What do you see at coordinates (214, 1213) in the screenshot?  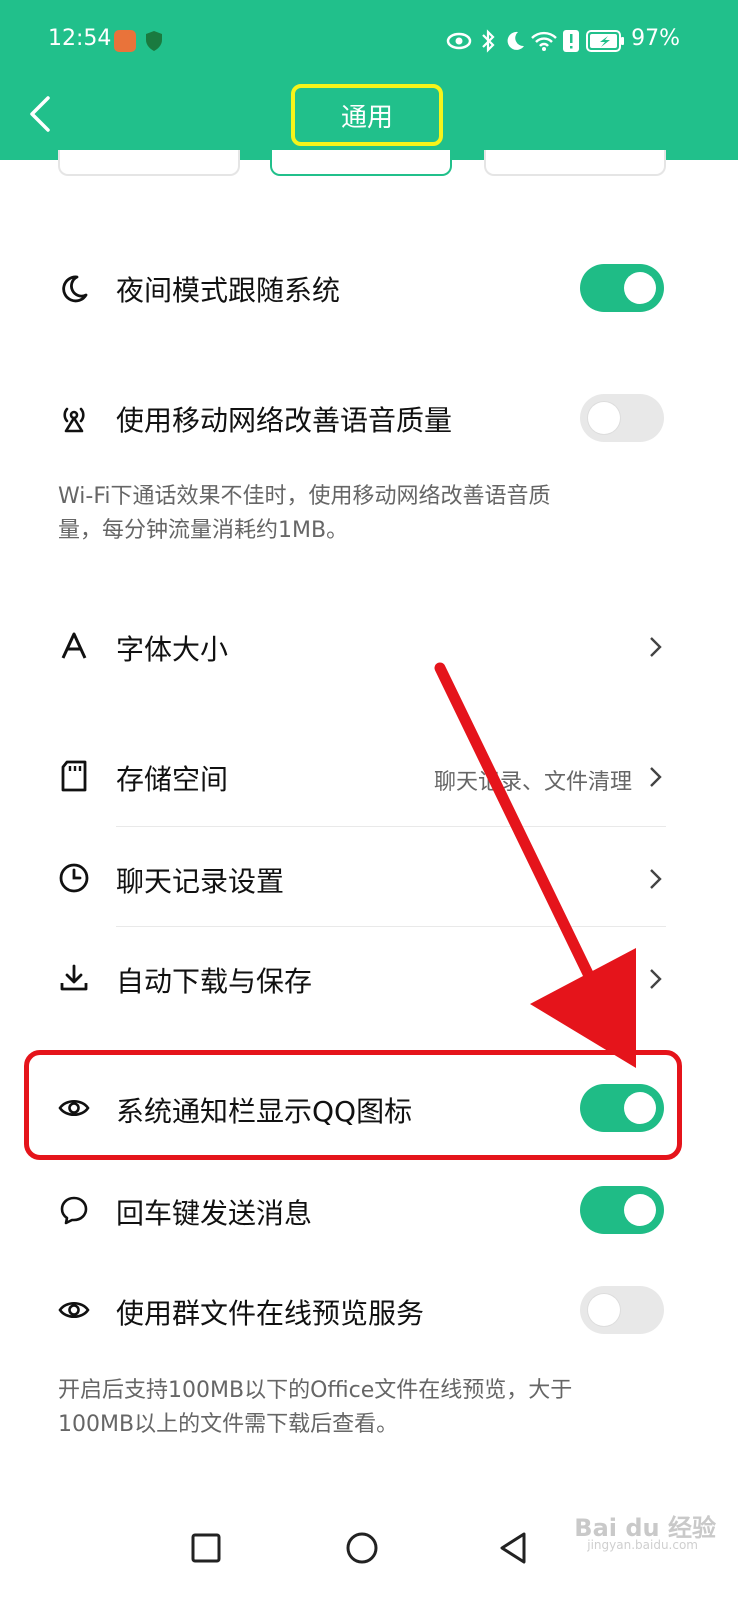 I see `enter-send-label: 回车键发送消息` at bounding box center [214, 1213].